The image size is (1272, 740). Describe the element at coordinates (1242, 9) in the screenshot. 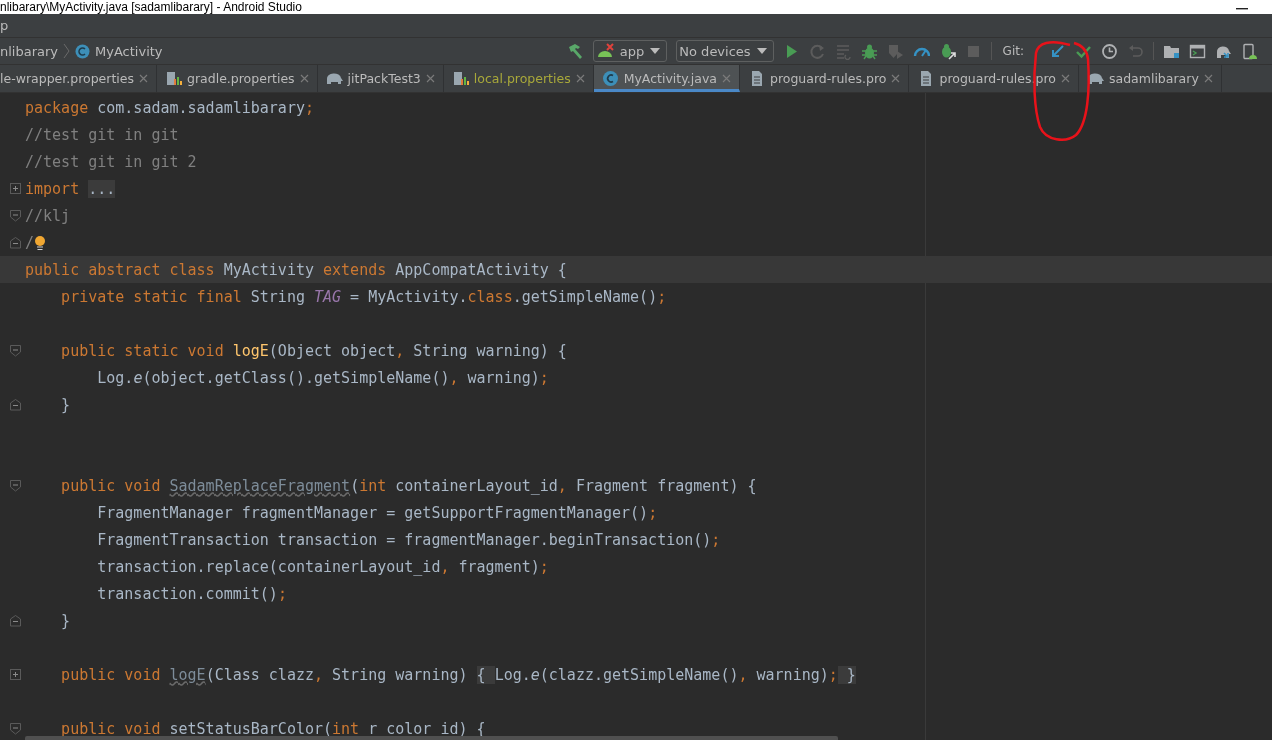

I see `minimize-icon` at that location.